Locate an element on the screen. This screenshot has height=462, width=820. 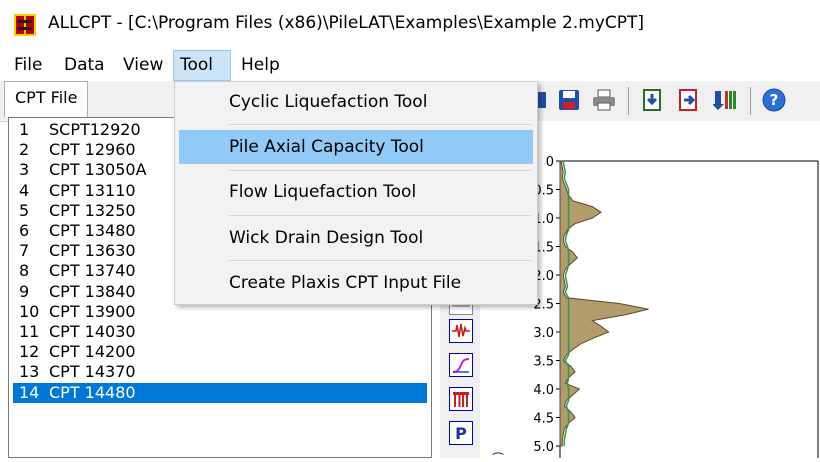
list-item: 12 CPT 14200 is located at coordinates (220, 352).